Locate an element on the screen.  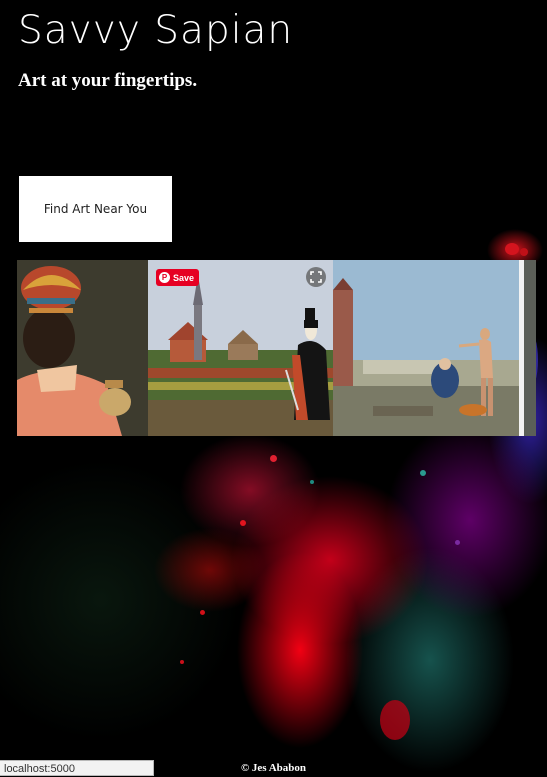
expand-icon is located at coordinates (316, 277).